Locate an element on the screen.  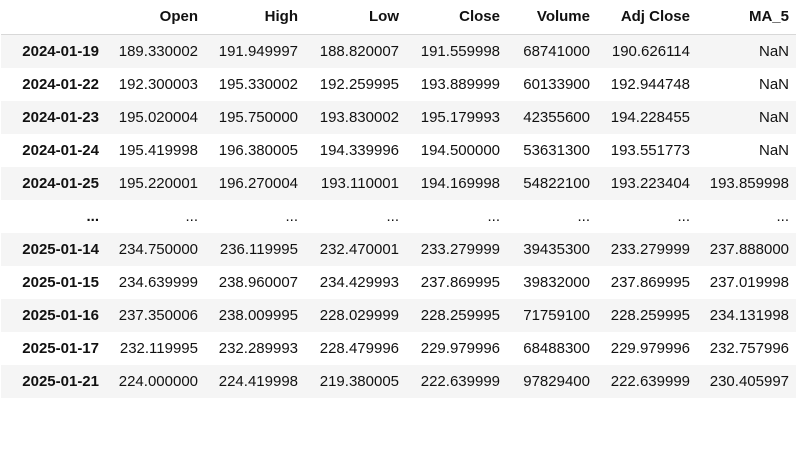
low-cell: 192.259995 is located at coordinates (355, 84).